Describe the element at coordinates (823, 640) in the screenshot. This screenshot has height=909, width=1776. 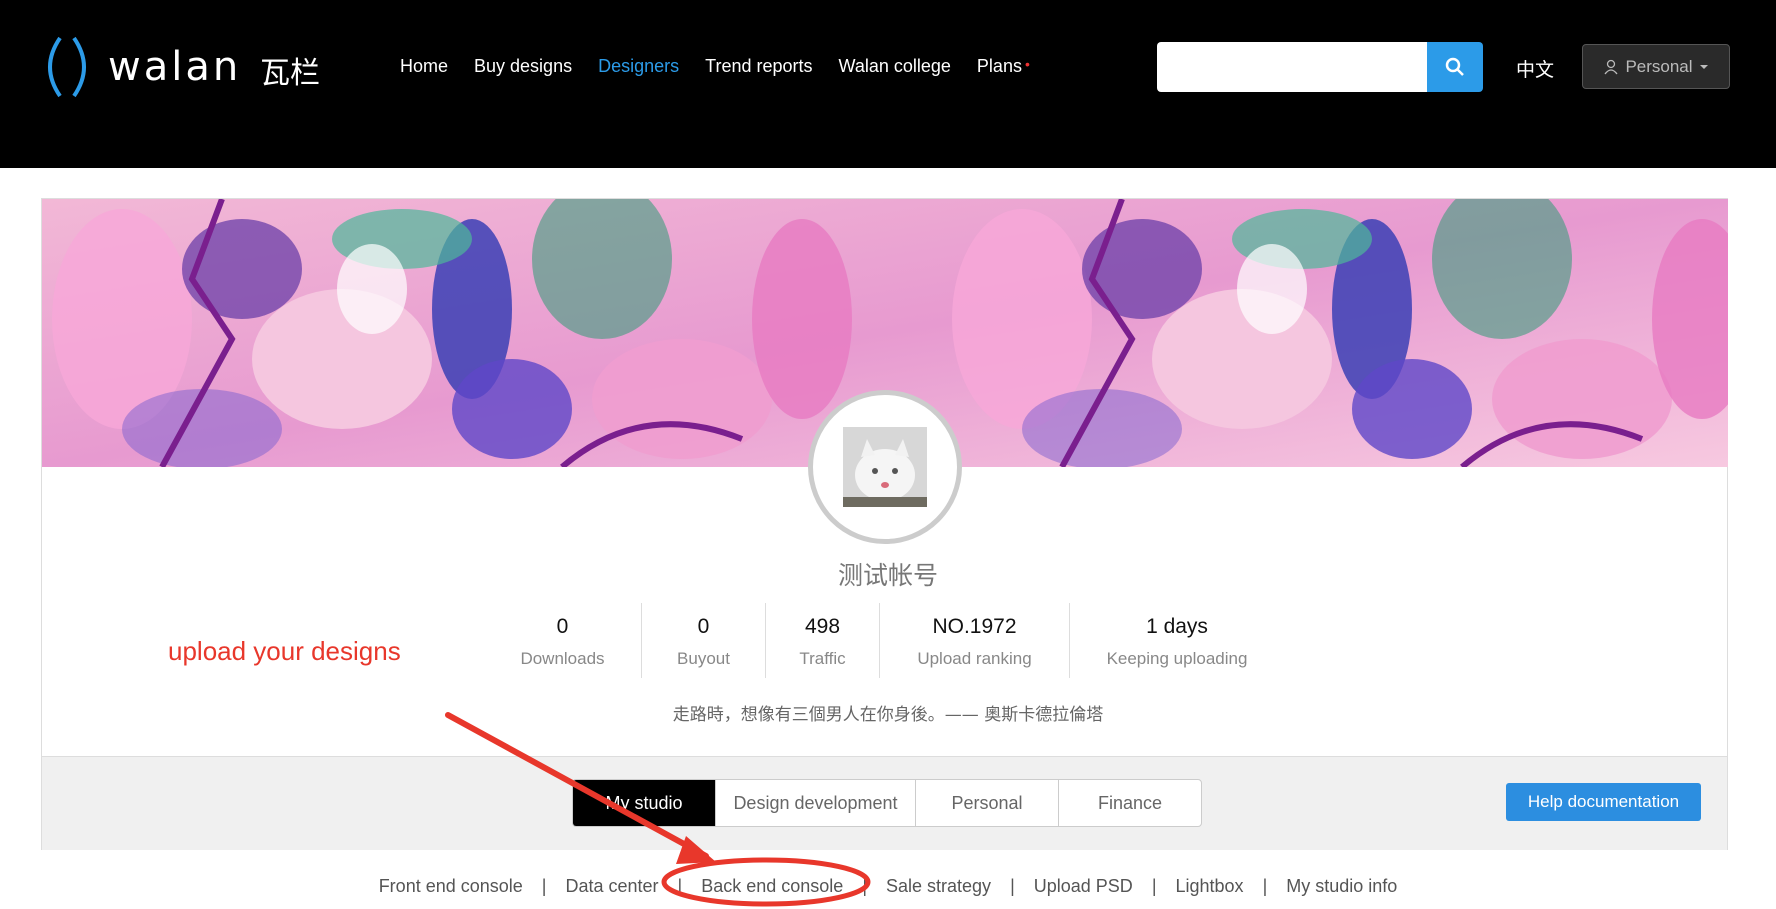
I see `stat-traffic: 498 Traffic` at that location.